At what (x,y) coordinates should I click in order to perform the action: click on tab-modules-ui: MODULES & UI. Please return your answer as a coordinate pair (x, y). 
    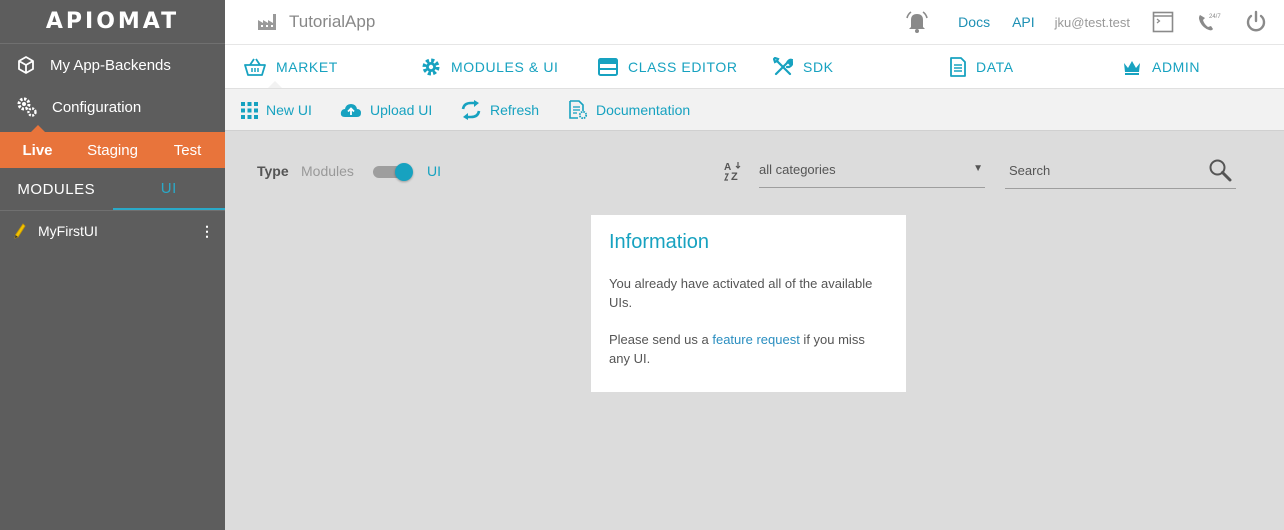
    Looking at the image, I should click on (490, 67).